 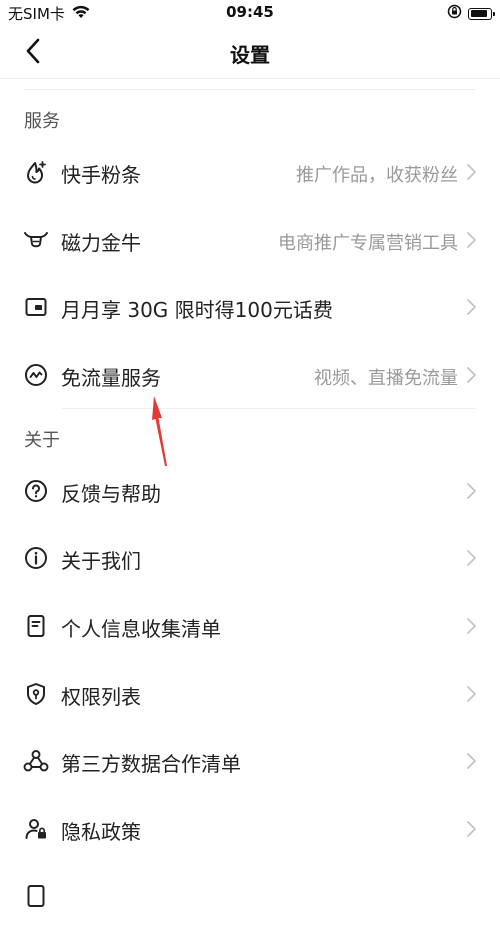 I want to click on row-privacy-policy: 隐私政策, so click(x=250, y=829).